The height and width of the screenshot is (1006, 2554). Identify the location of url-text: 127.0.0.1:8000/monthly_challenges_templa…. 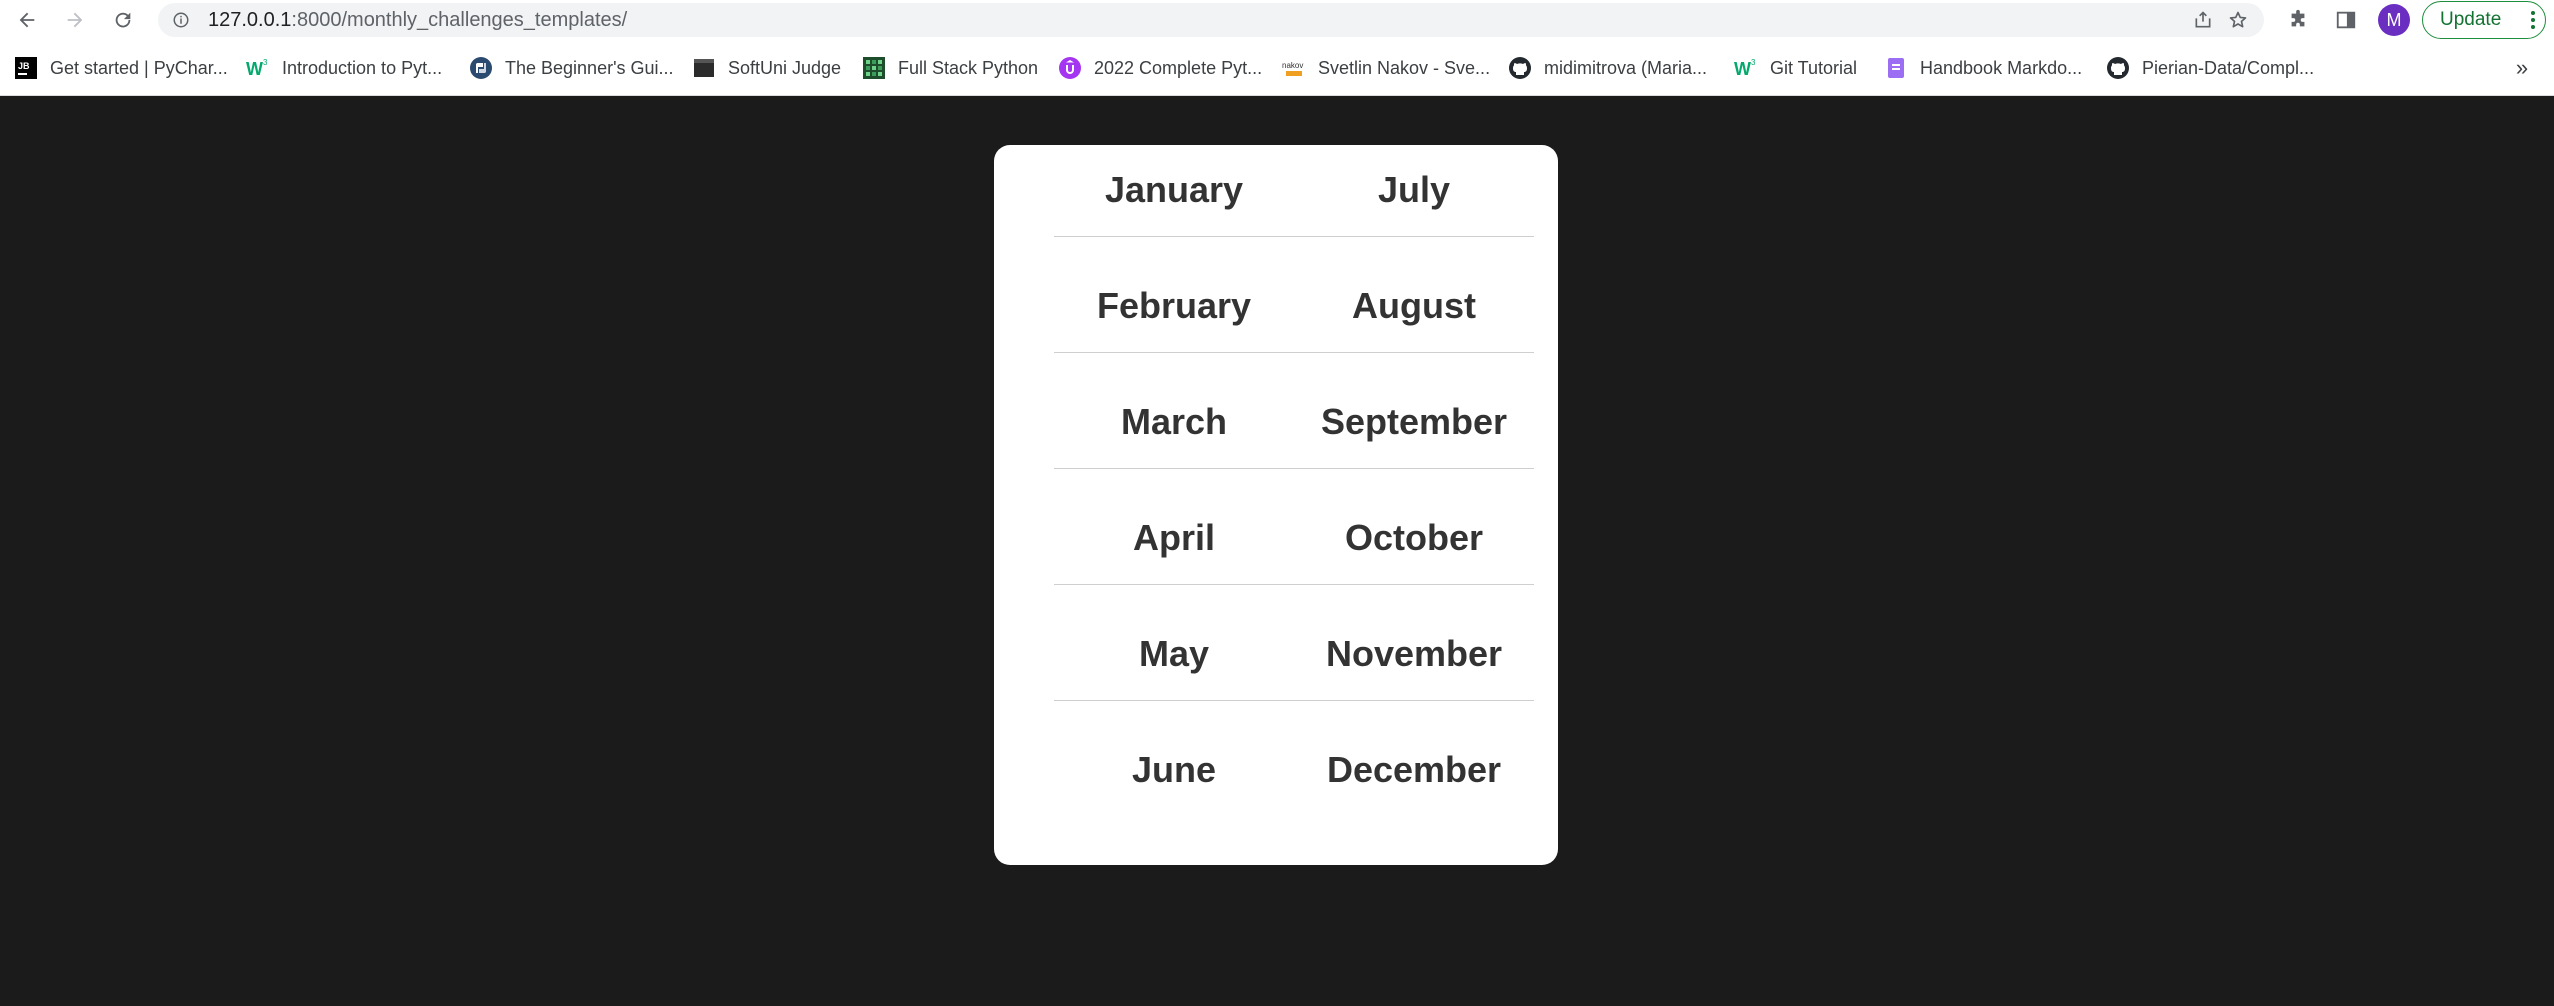
(417, 20).